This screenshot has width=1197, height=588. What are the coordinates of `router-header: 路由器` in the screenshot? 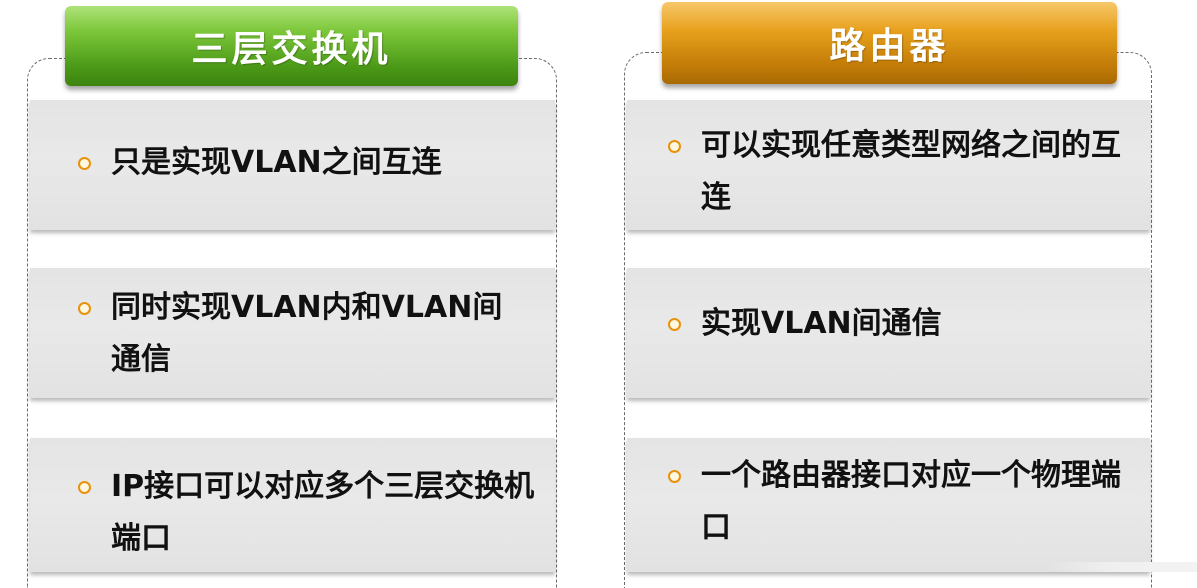 It's located at (889, 43).